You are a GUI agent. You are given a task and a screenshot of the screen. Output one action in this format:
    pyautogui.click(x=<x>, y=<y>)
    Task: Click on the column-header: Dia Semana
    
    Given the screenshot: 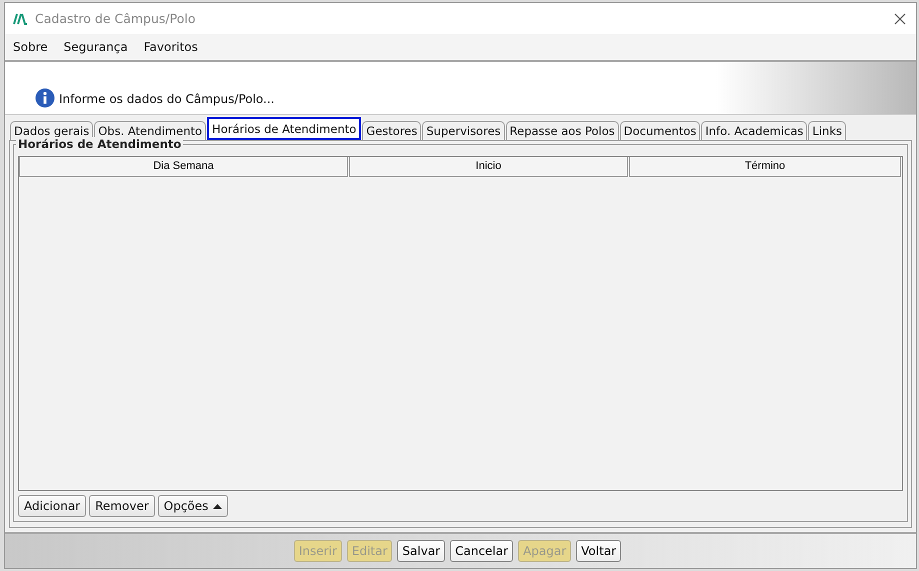 What is the action you would take?
    pyautogui.click(x=183, y=167)
    